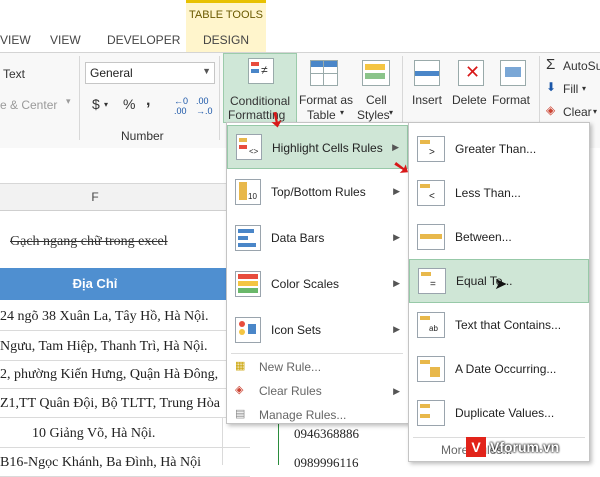 The height and width of the screenshot is (477, 600). I want to click on autosum-button: AutoSu, so click(581, 66).